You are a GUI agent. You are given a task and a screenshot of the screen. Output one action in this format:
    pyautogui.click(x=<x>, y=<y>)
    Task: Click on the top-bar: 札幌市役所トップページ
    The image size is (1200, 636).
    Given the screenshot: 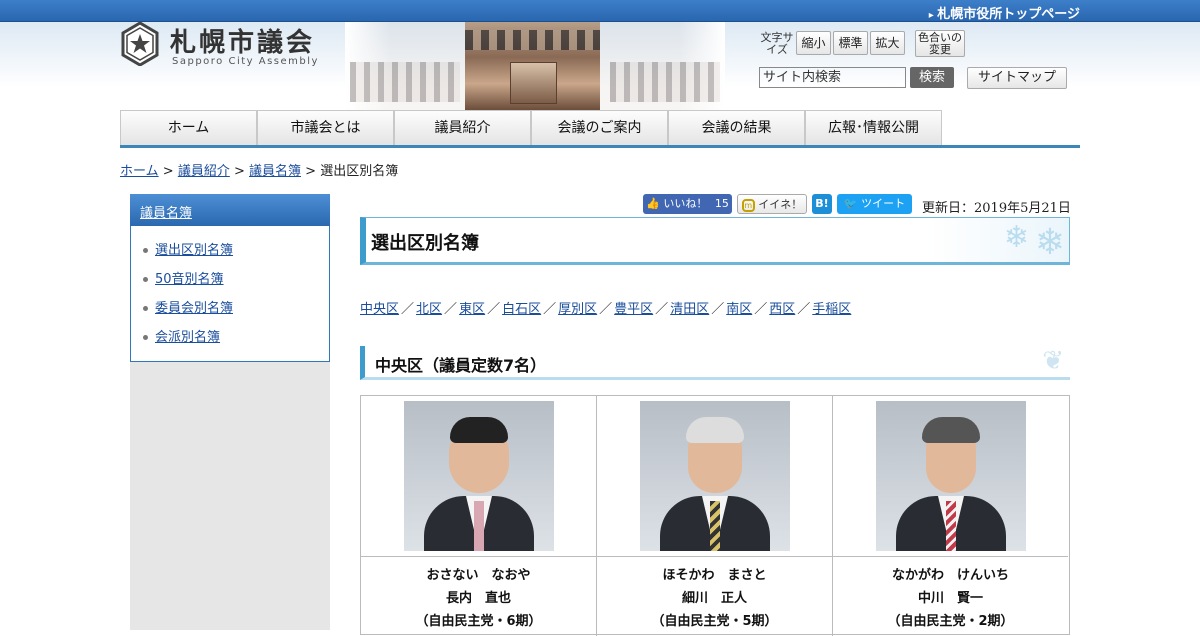 What is the action you would take?
    pyautogui.click(x=600, y=11)
    